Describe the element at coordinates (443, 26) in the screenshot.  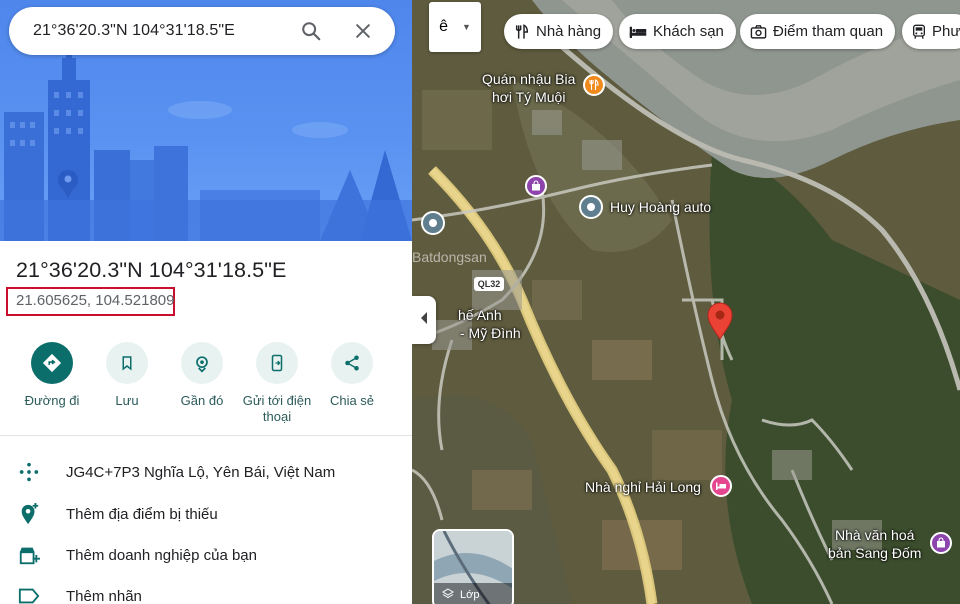
I see `map-type-label: ê` at that location.